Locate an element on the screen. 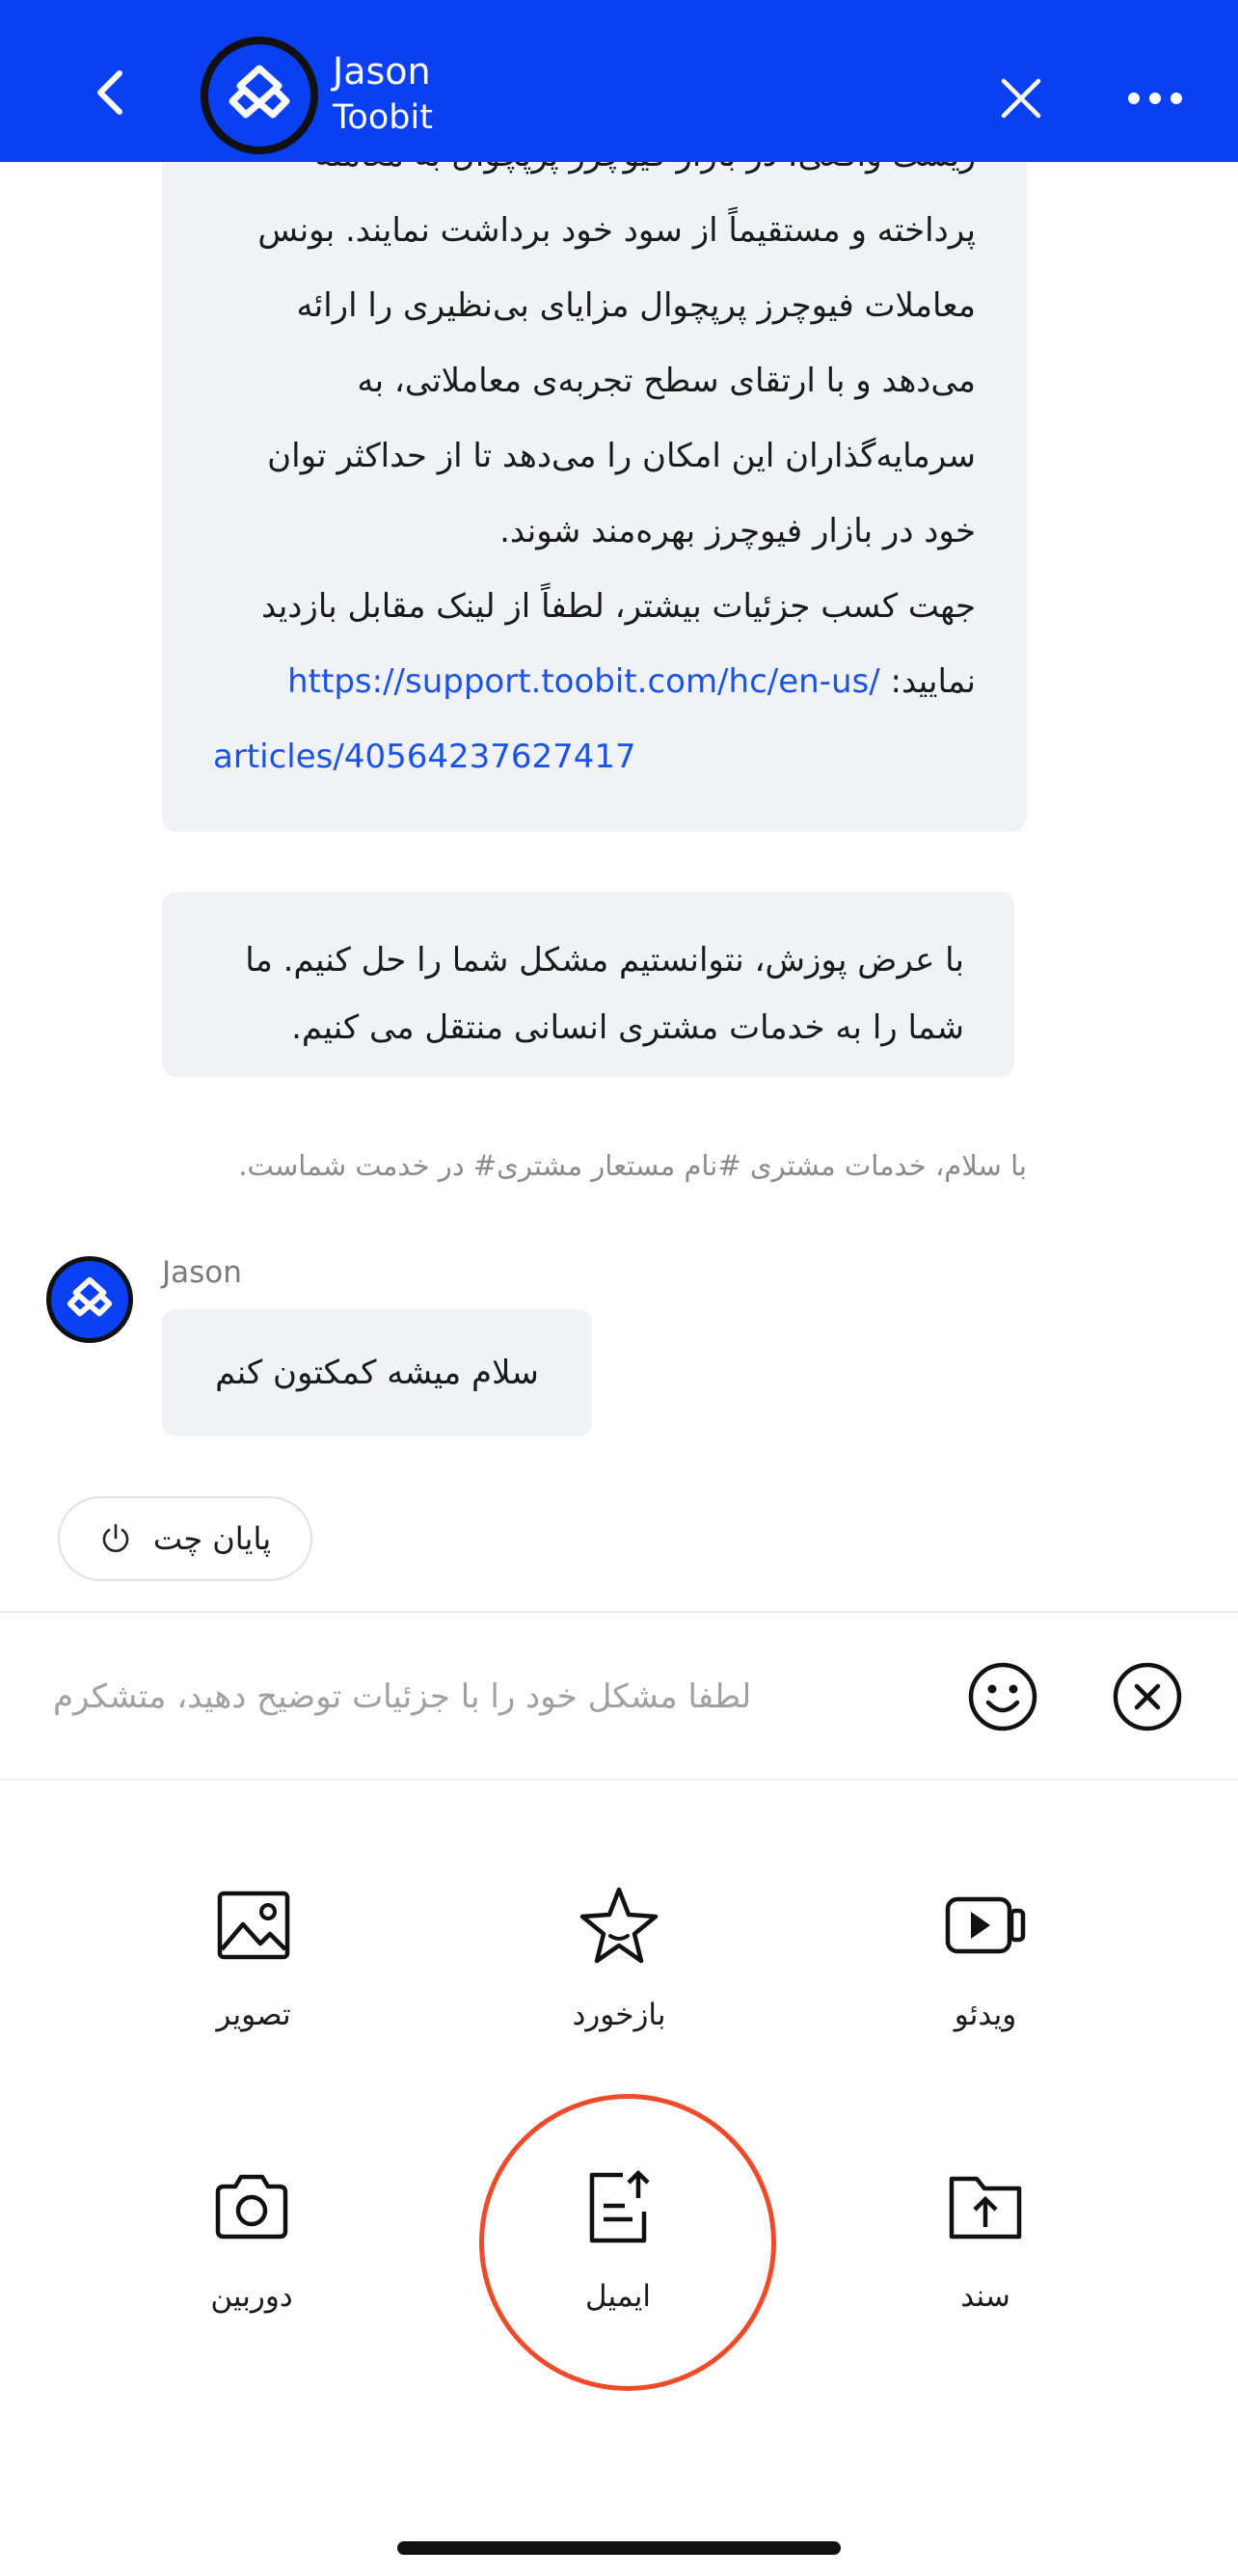  agent-subtitle: Toobit is located at coordinates (383, 118).